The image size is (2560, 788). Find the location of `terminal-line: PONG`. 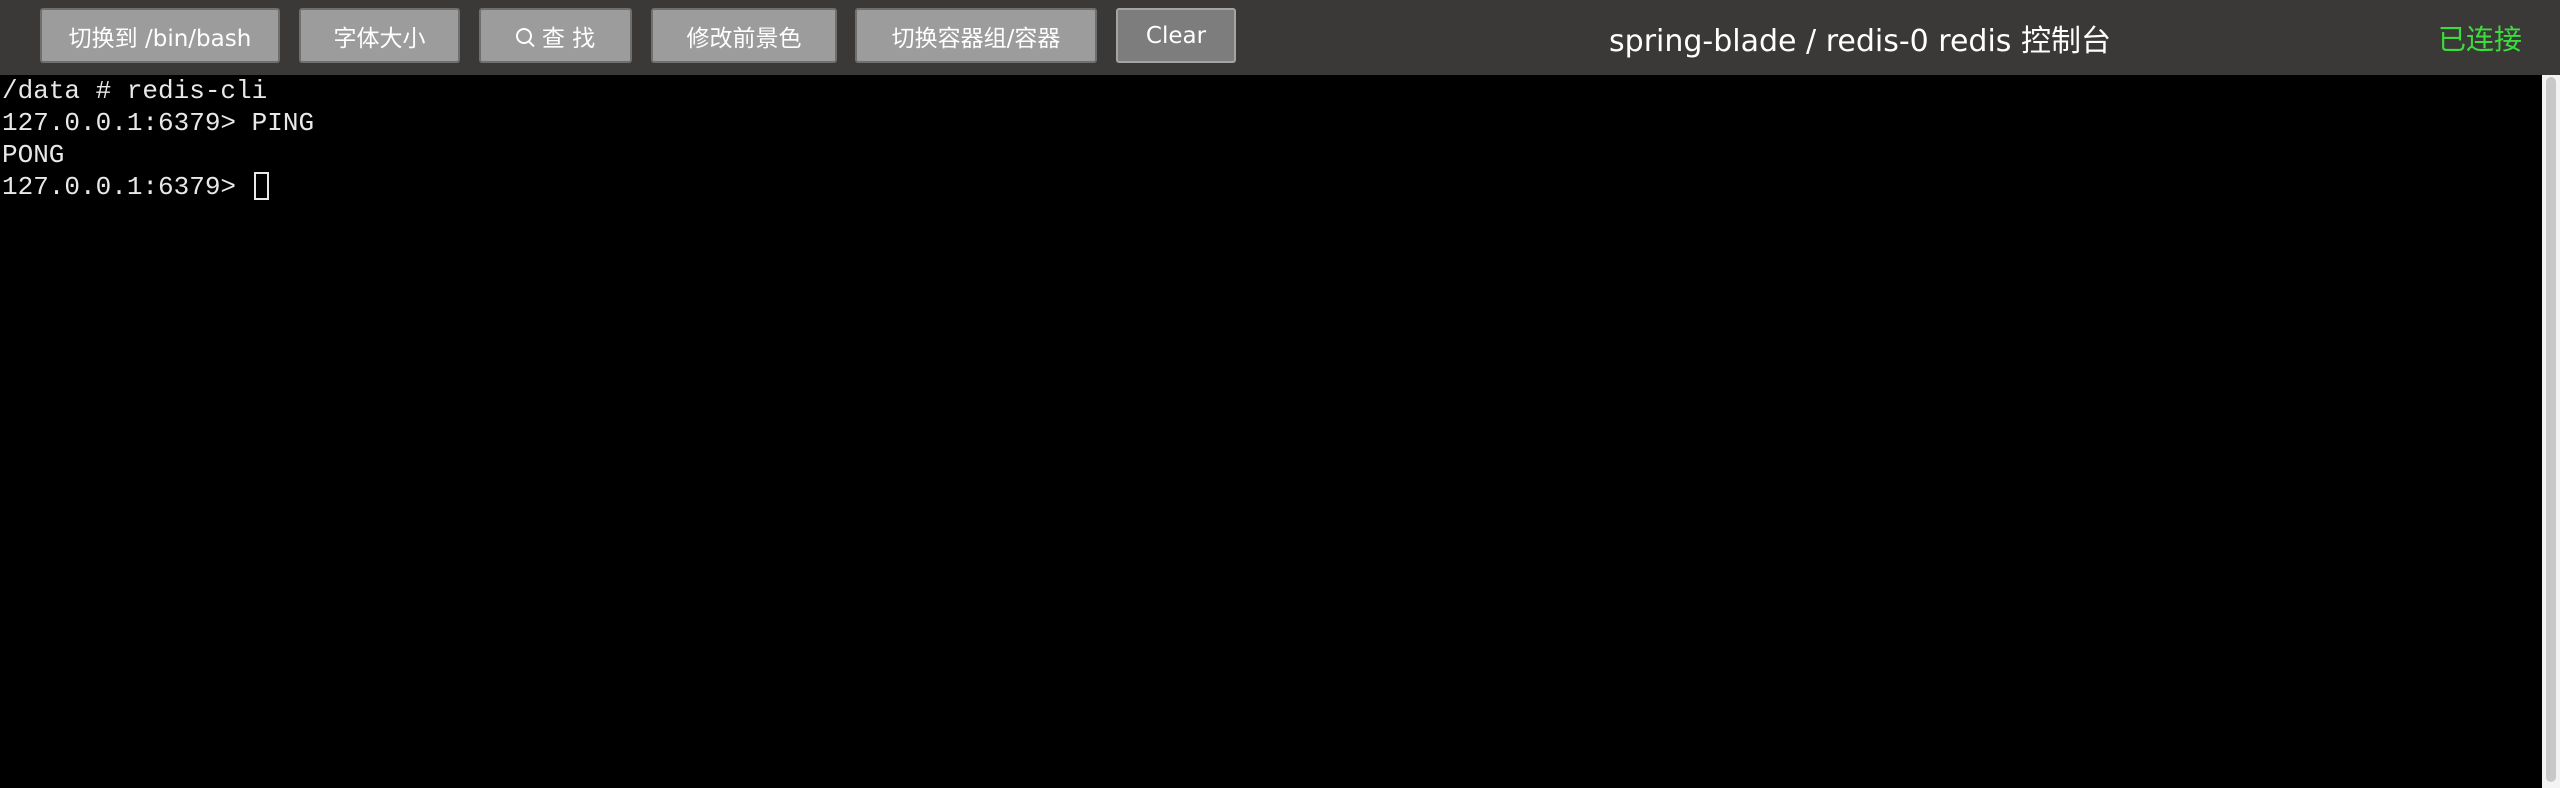

terminal-line: PONG is located at coordinates (33, 155).